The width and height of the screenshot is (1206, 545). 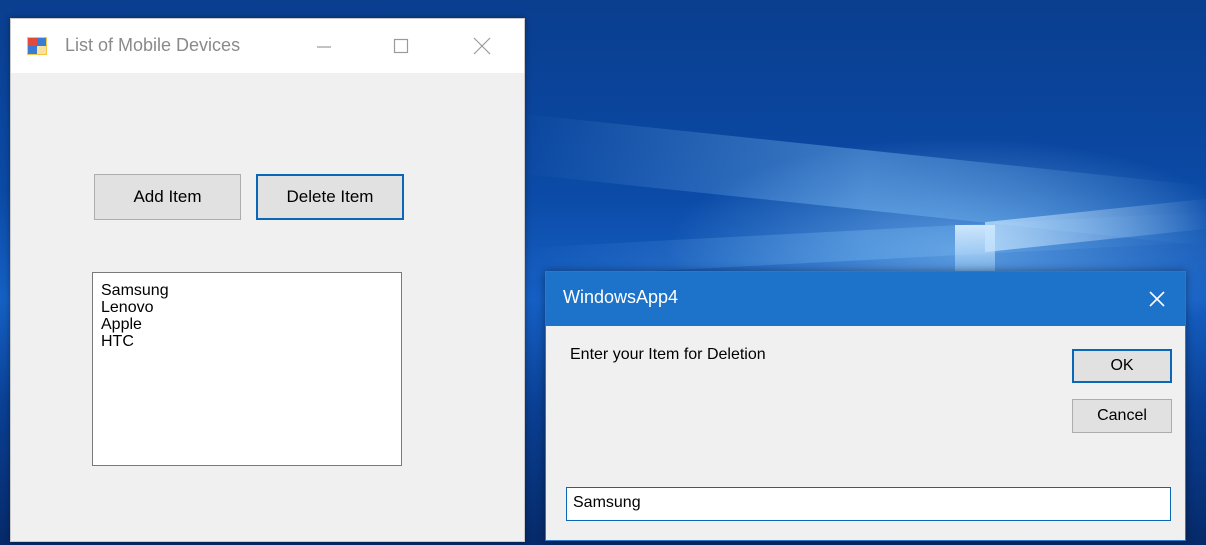 What do you see at coordinates (251, 324) in the screenshot?
I see `list-item: Apple` at bounding box center [251, 324].